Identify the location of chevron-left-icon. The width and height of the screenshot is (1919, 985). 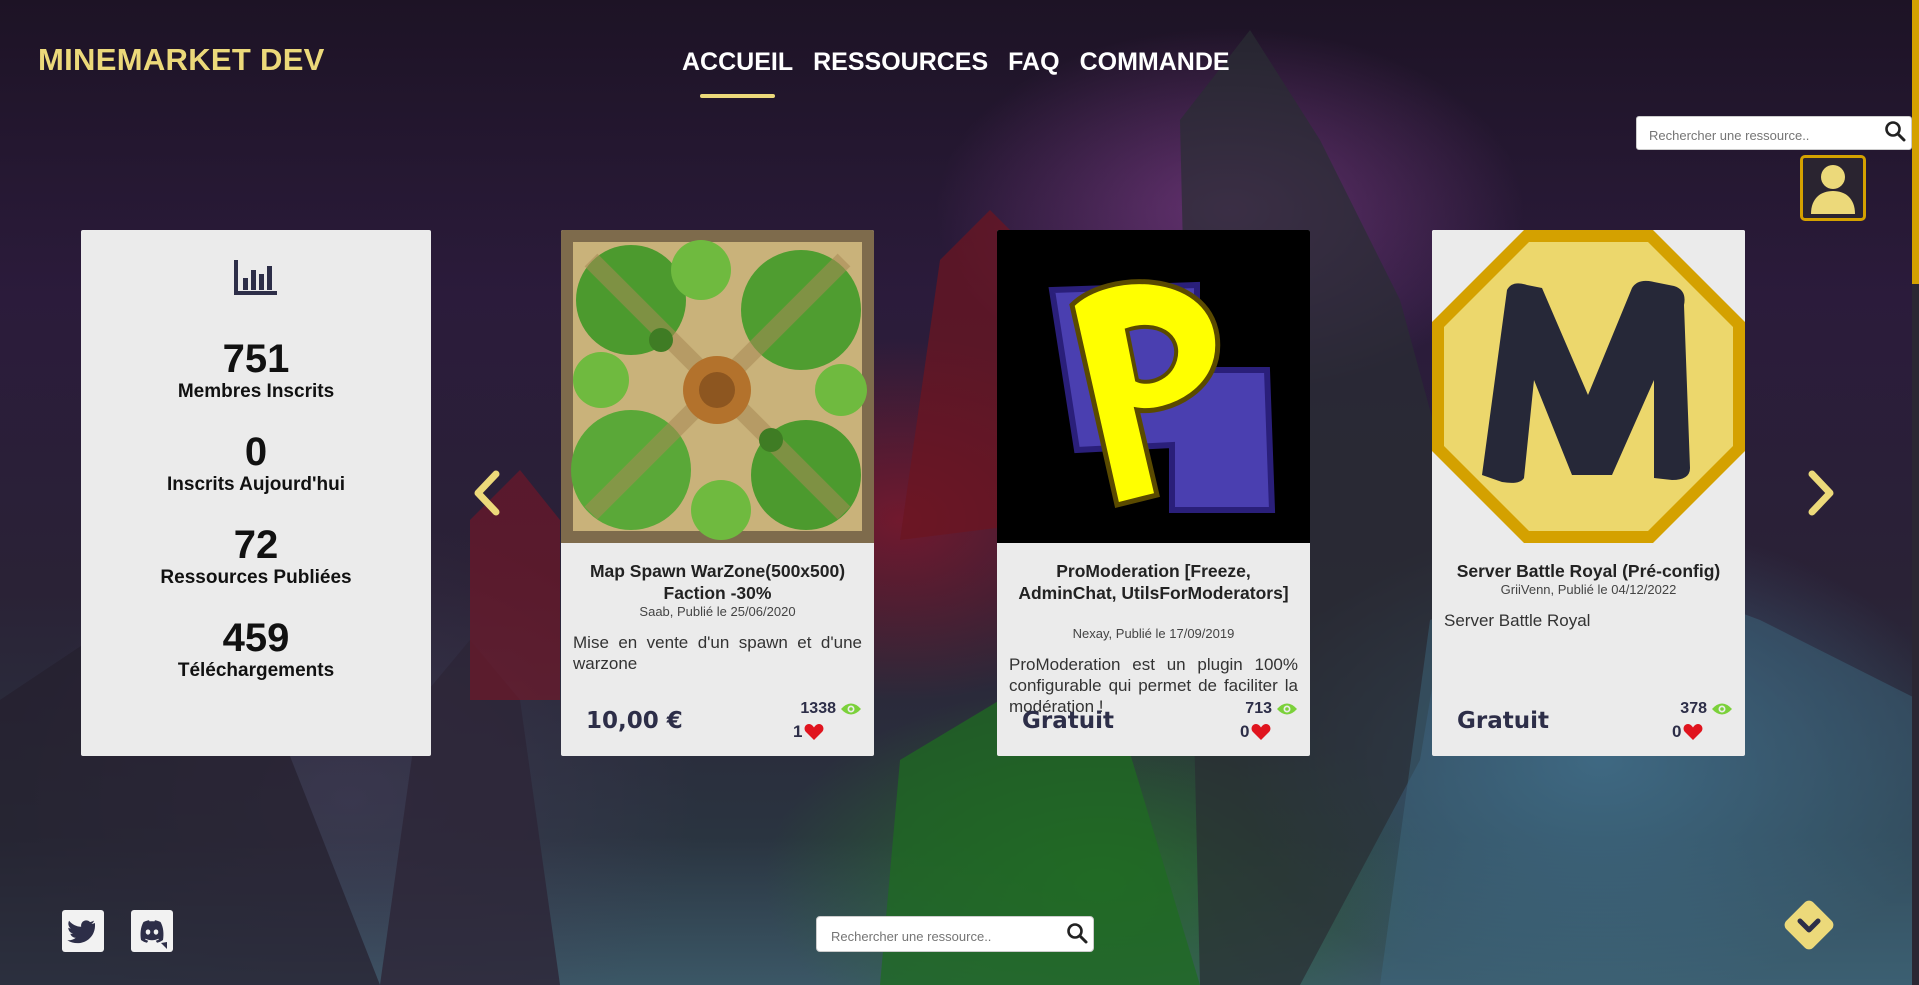
(487, 493).